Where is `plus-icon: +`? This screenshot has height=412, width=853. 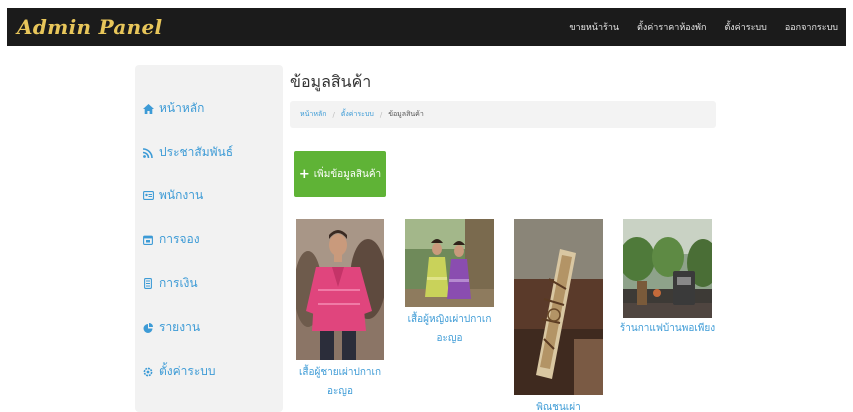
plus-icon: + is located at coordinates (304, 174).